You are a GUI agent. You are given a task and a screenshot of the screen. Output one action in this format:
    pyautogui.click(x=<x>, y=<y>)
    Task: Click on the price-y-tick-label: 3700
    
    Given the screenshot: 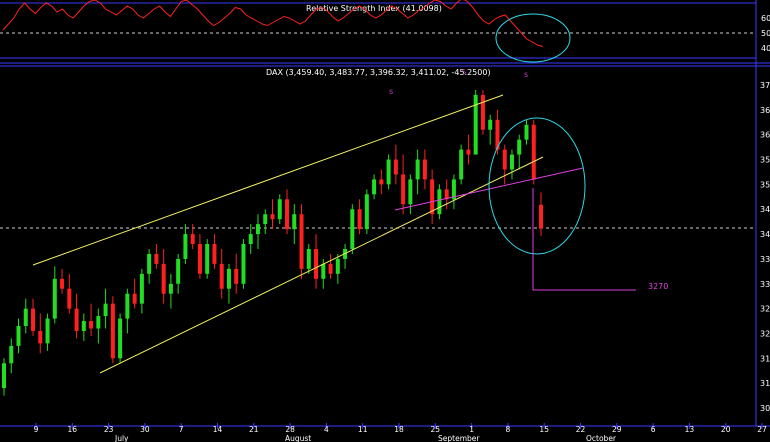 What is the action you would take?
    pyautogui.click(x=765, y=85)
    